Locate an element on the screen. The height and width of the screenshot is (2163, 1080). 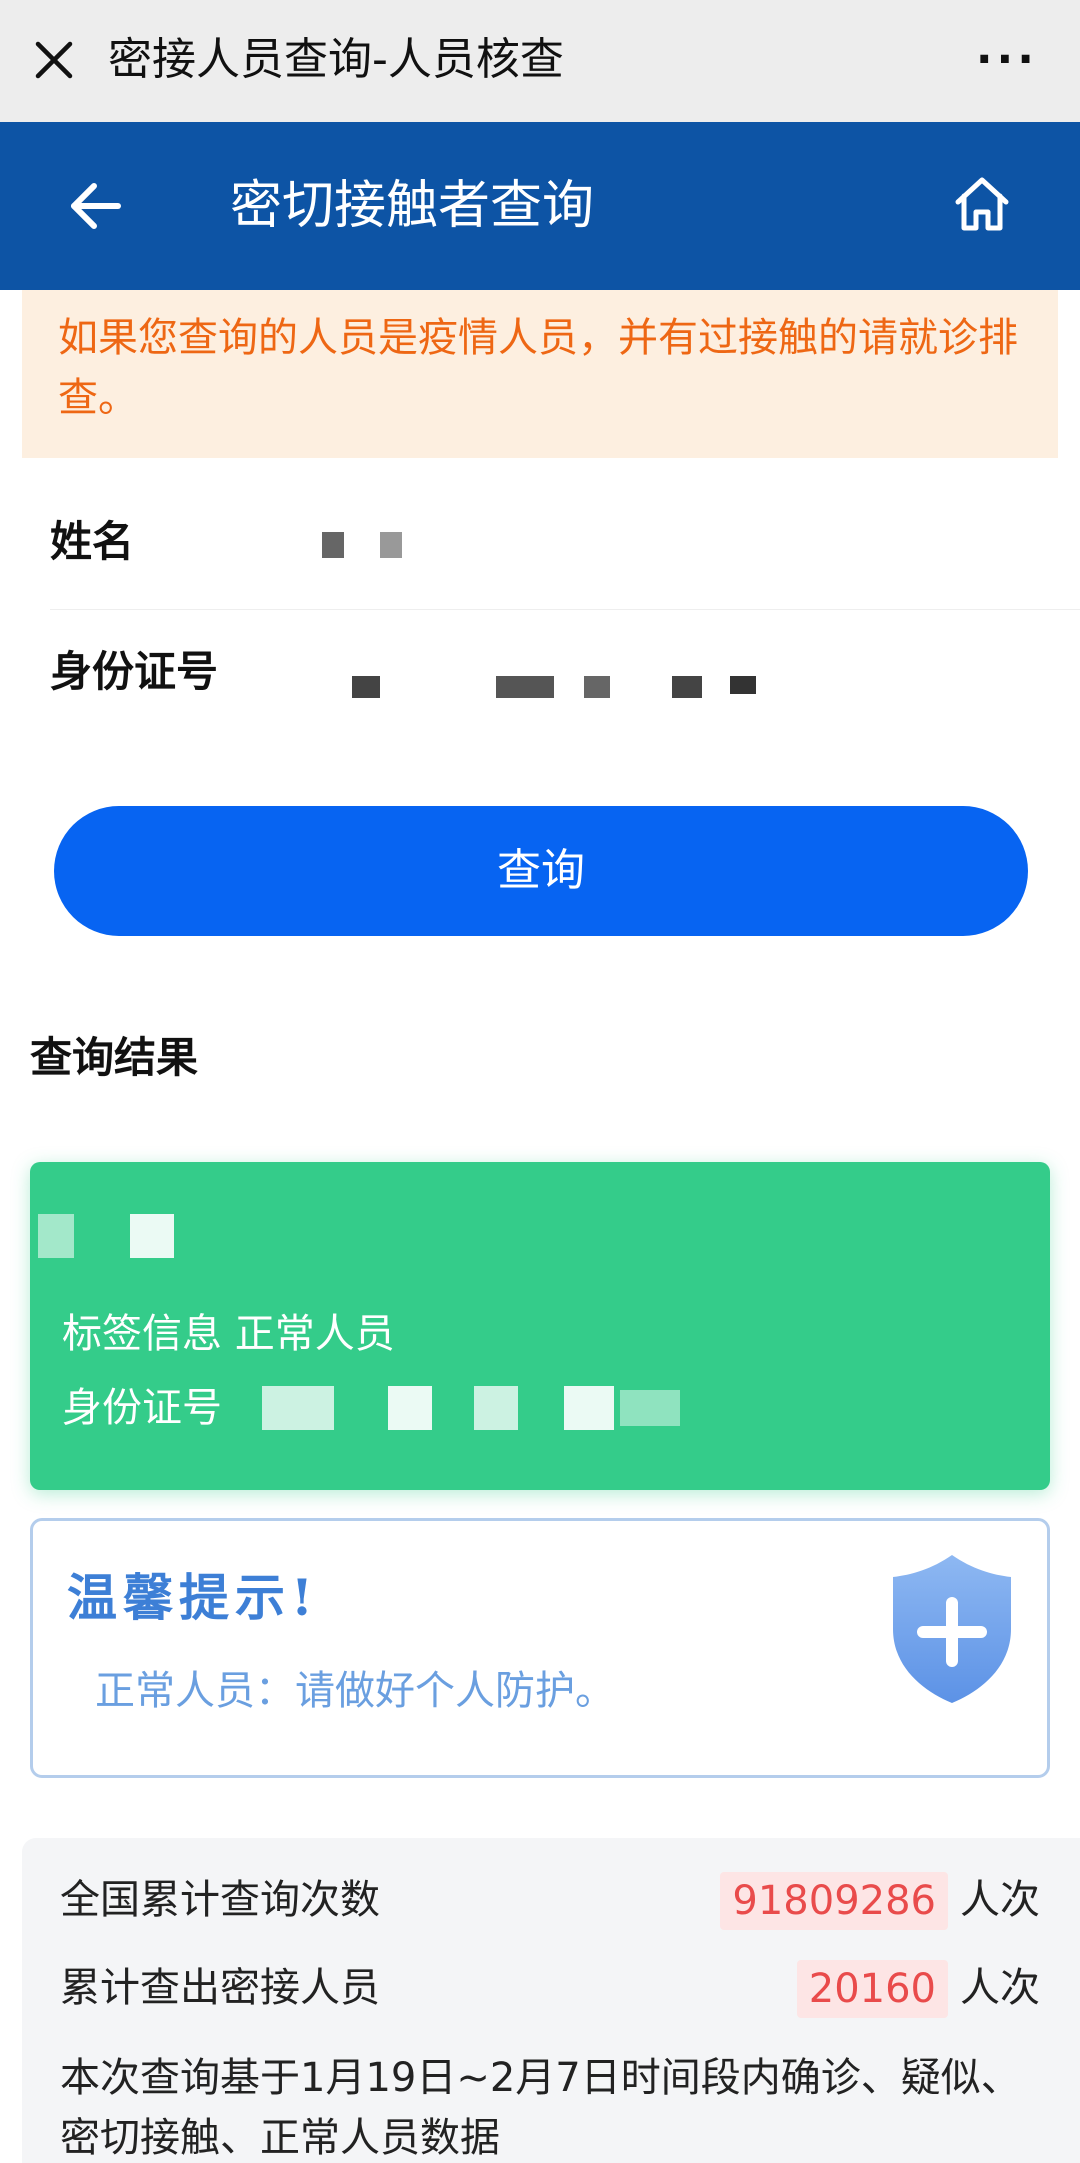
tip-card: 温馨提示! 正常人员：请做好个人防护。 is located at coordinates (540, 1648).